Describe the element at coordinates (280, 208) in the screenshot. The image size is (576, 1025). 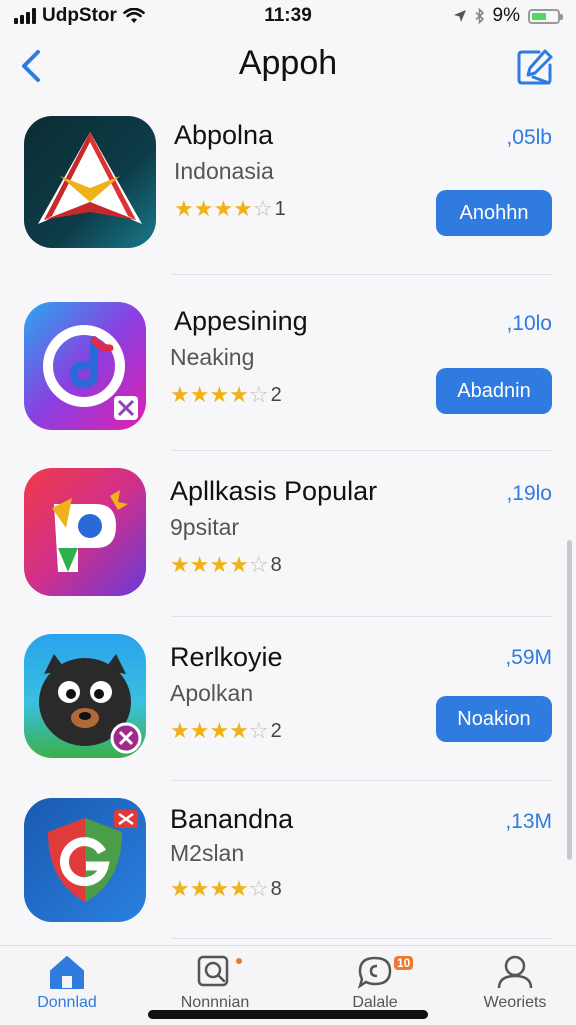
I see `rating-count: 1` at that location.